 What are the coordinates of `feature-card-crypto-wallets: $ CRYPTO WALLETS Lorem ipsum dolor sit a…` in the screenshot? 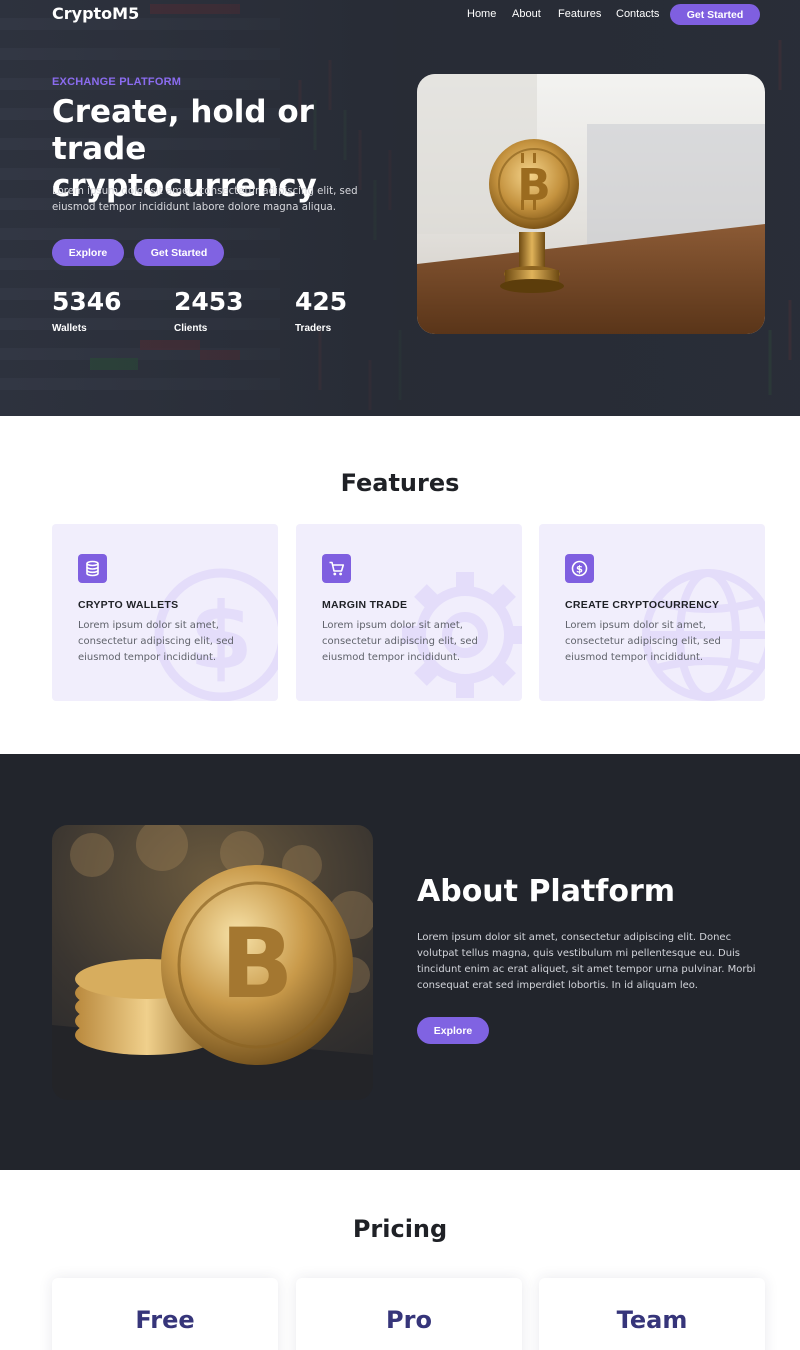 It's located at (165, 612).